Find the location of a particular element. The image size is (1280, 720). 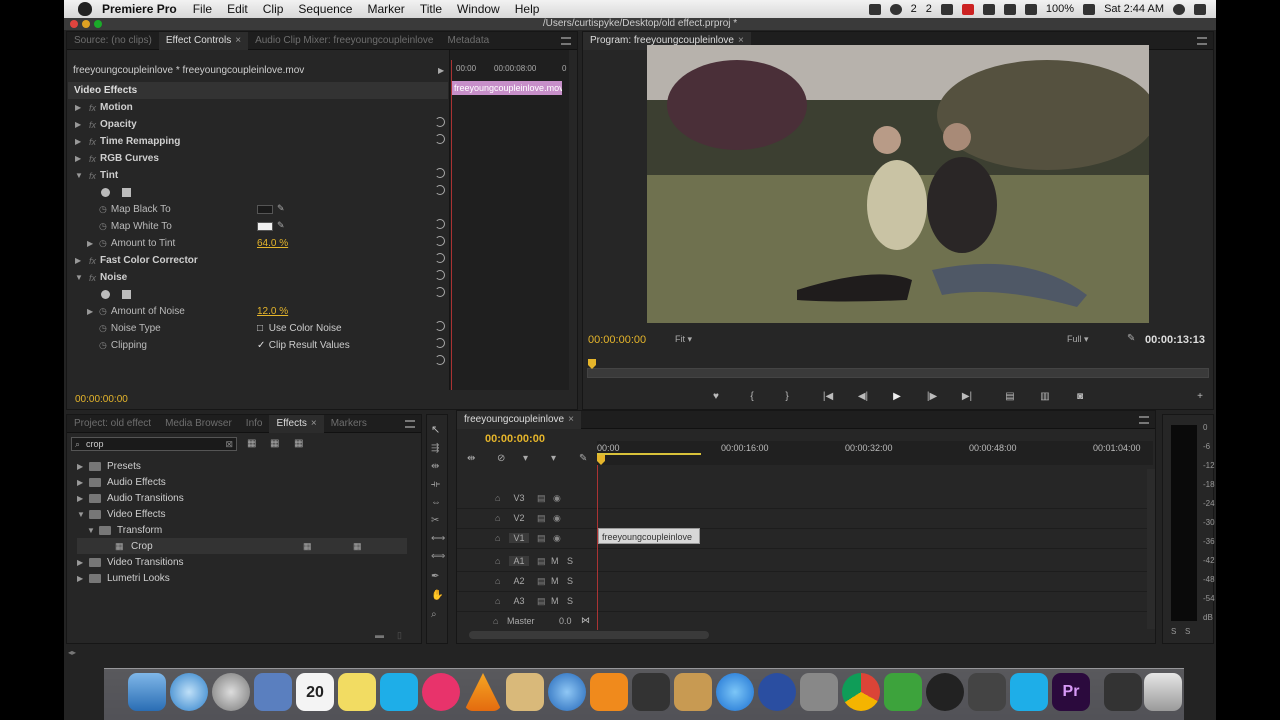

solo-right-button: S is located at coordinates (1187, 631).